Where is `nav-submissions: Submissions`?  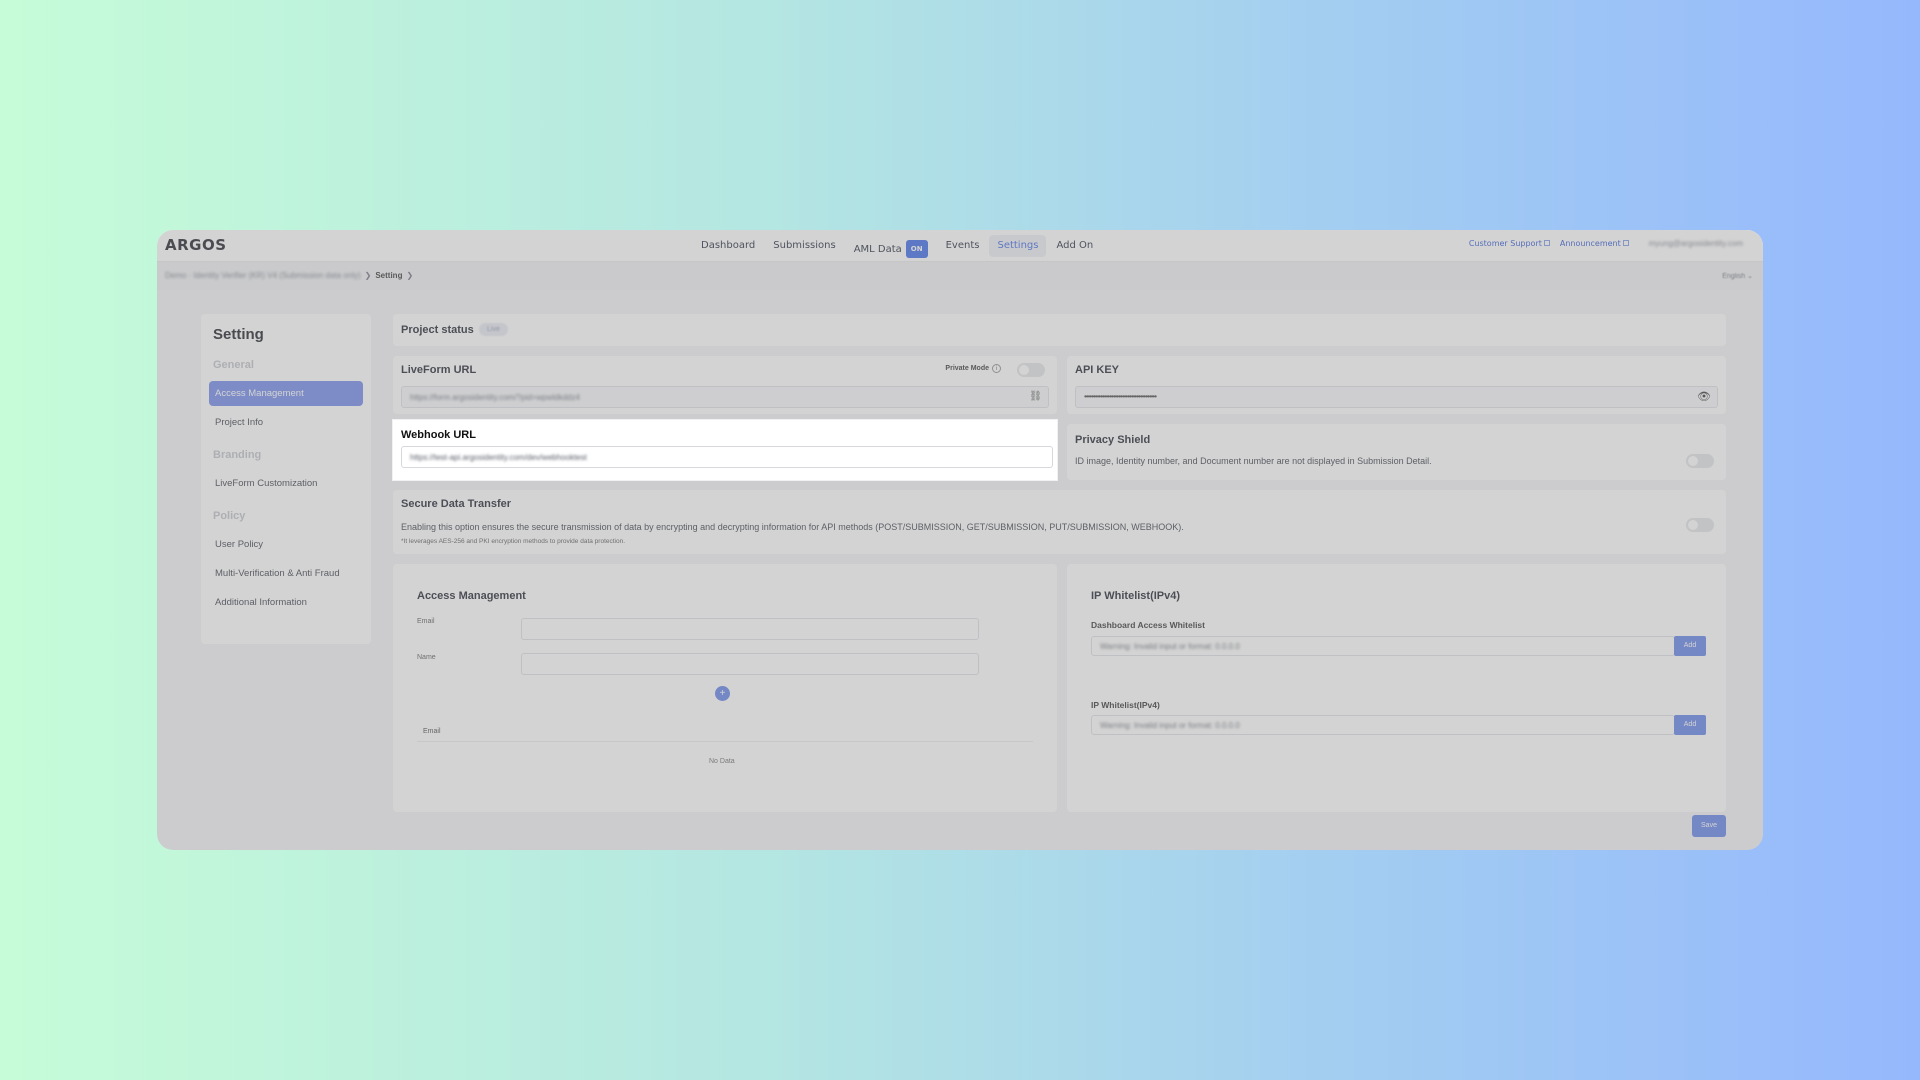 nav-submissions: Submissions is located at coordinates (804, 246).